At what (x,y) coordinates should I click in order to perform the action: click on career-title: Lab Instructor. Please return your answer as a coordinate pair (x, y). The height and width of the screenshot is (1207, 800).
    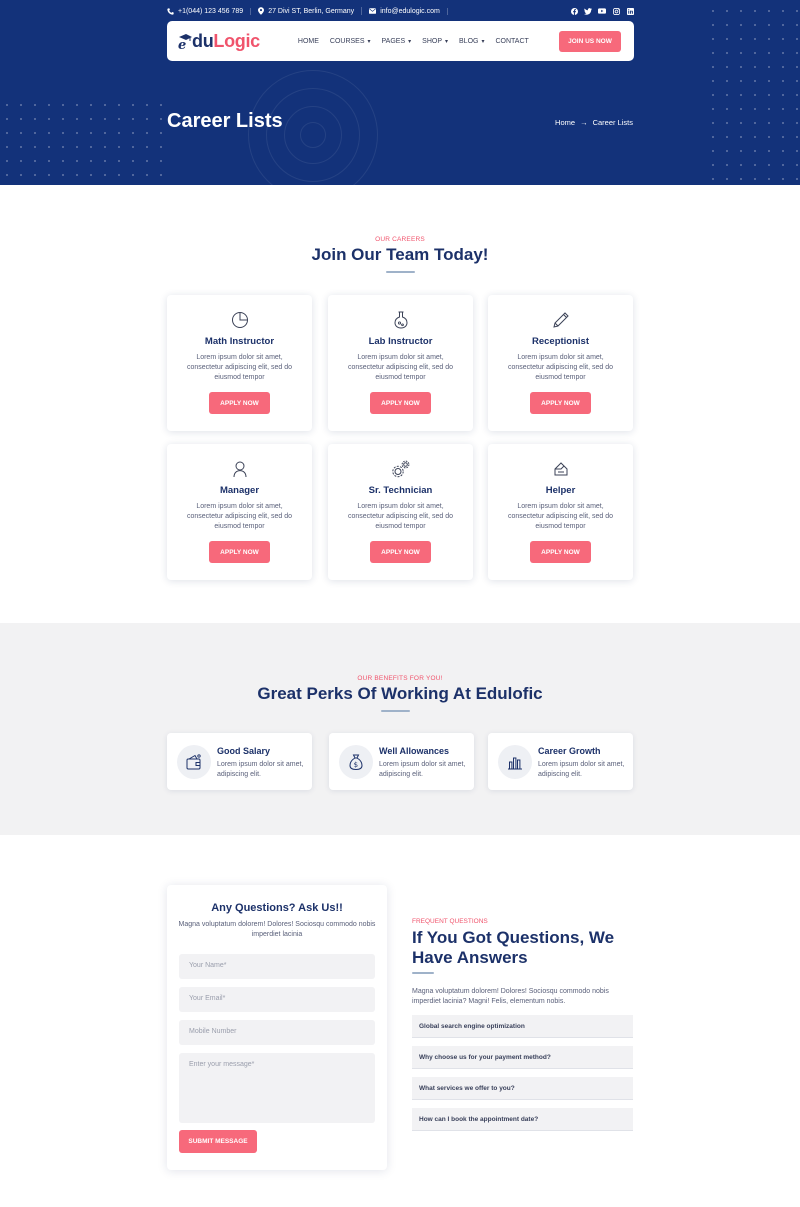
    Looking at the image, I should click on (400, 341).